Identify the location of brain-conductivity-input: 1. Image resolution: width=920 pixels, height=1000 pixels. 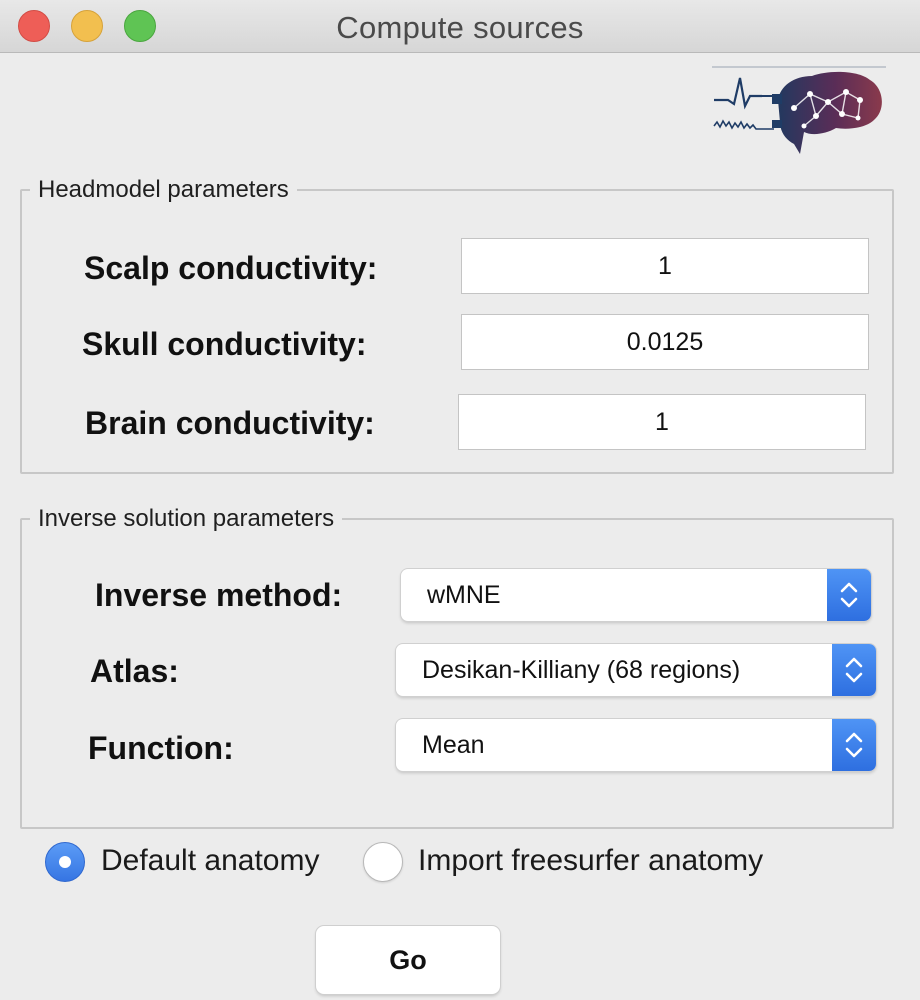
(662, 422).